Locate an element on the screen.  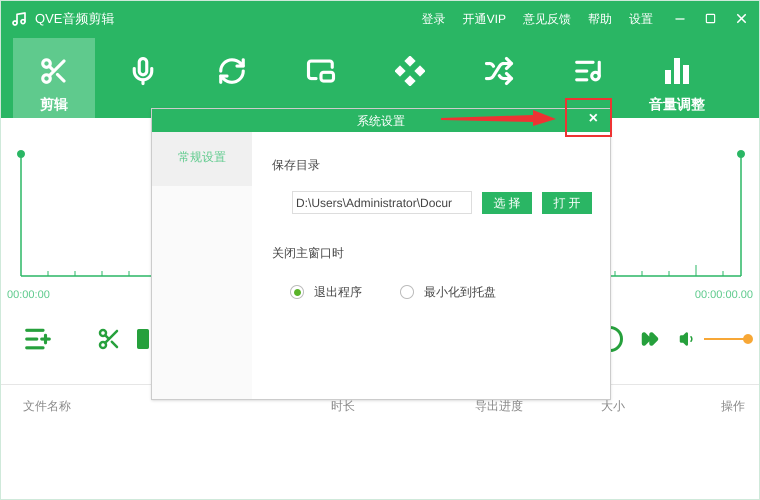
close-window-label: 关闭主窗口时 is located at coordinates (308, 253).